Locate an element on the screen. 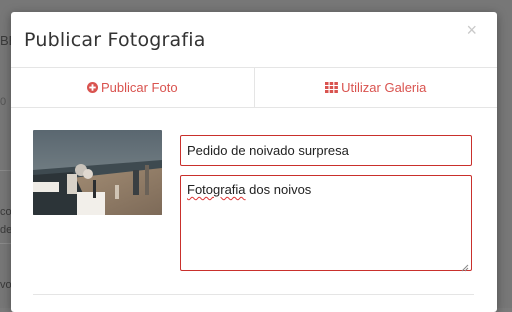 The image size is (512, 312). tab-use-gallery: Utilizar Galeria is located at coordinates (375, 87).